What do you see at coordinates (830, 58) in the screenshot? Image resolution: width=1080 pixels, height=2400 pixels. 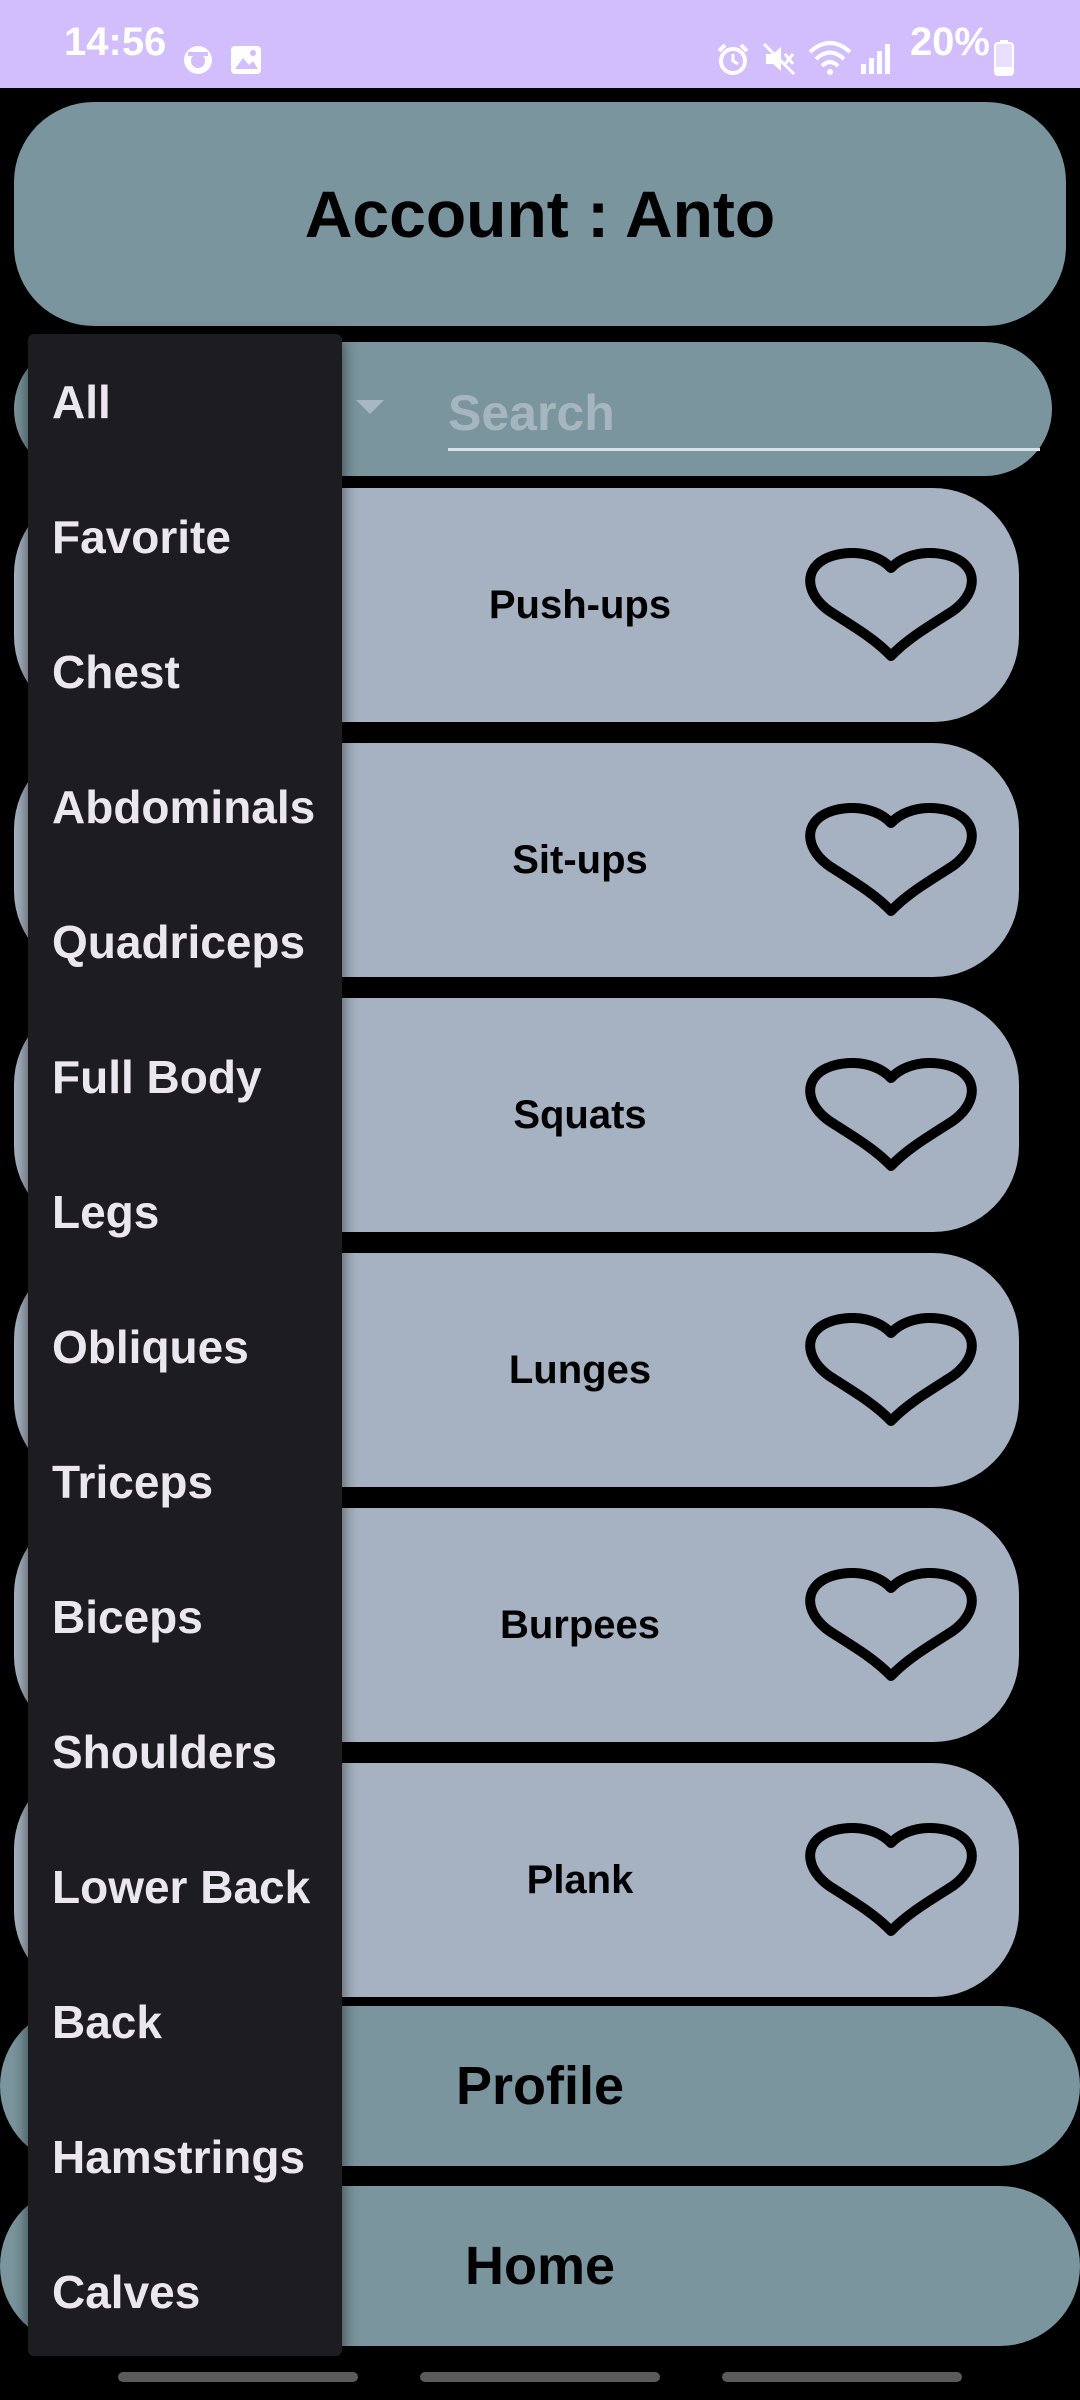 I see `wifi-icon` at bounding box center [830, 58].